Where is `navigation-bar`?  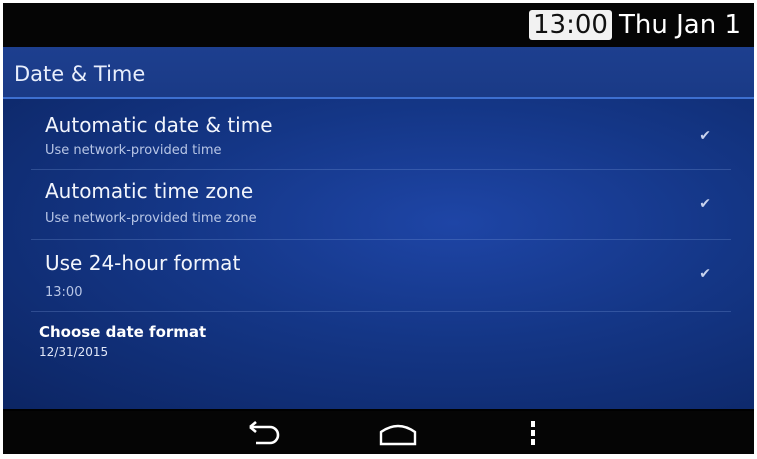 navigation-bar is located at coordinates (378, 432).